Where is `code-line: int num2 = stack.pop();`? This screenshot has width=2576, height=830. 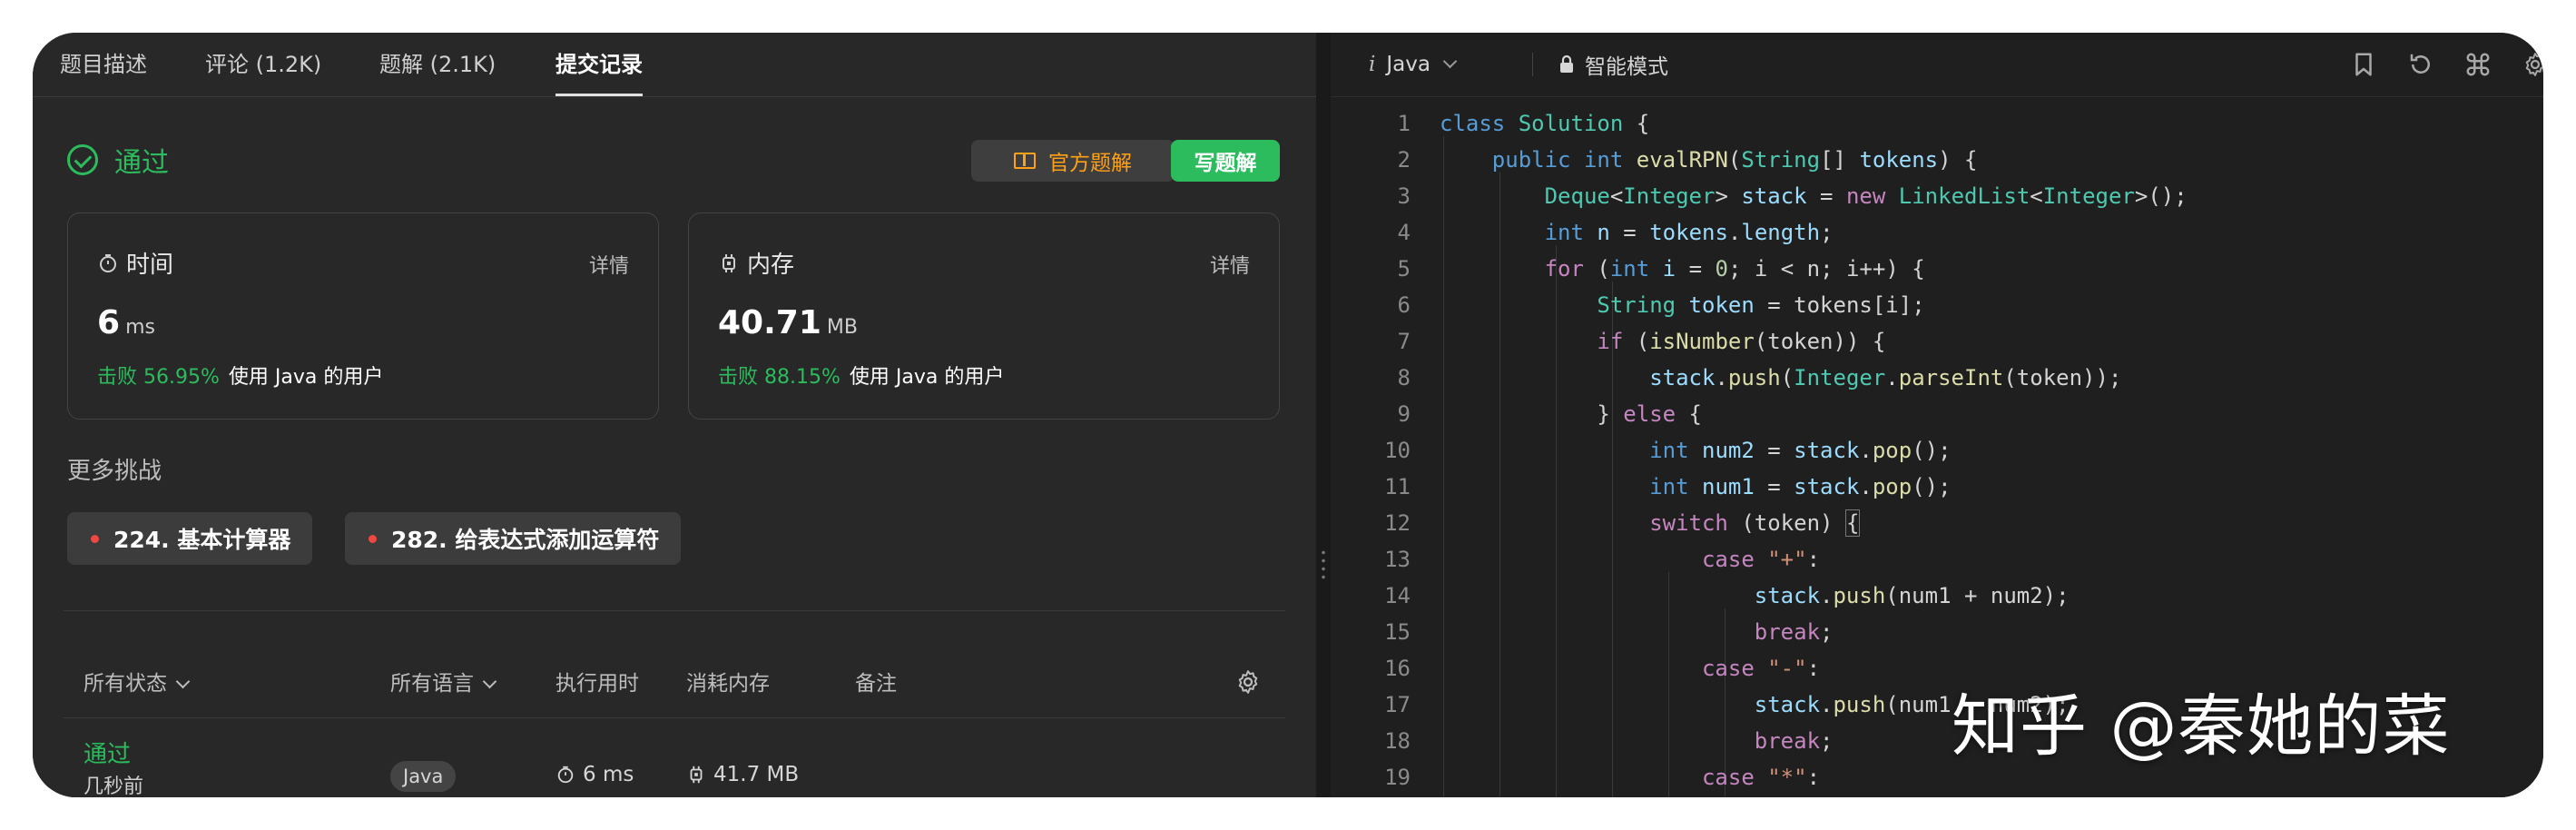
code-line: int num2 = stack.pop(); is located at coordinates (1800, 451).